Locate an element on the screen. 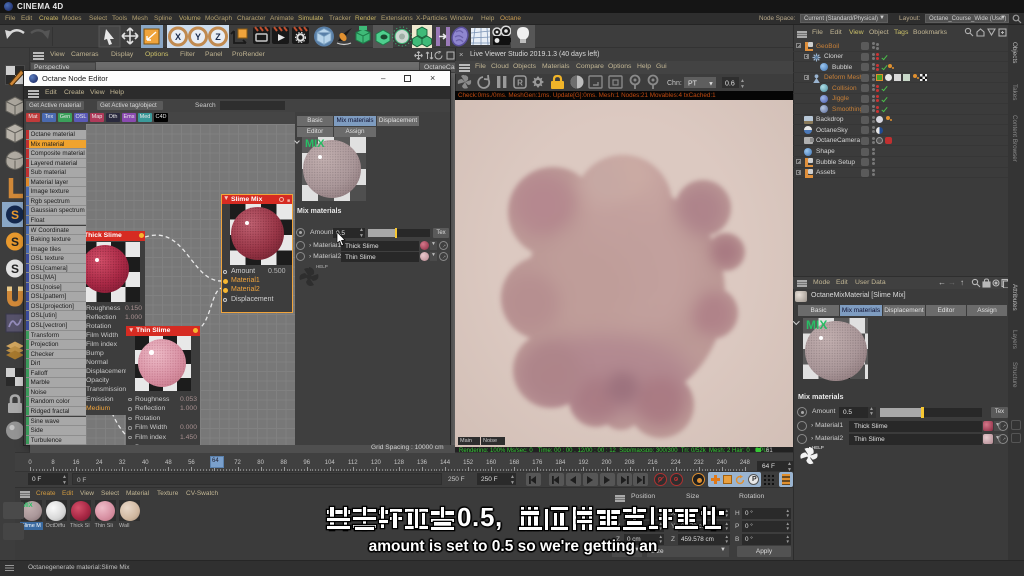 The width and height of the screenshot is (1024, 576). svg-text: Y is located at coordinates (198, 37).